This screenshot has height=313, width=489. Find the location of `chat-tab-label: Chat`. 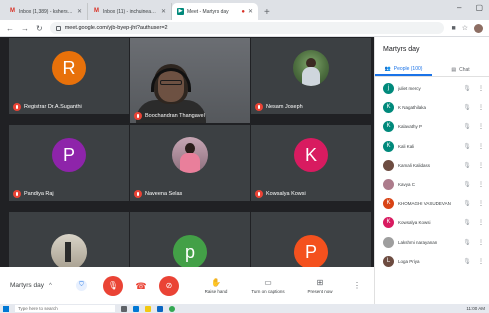

chat-tab-label: Chat is located at coordinates (464, 69).